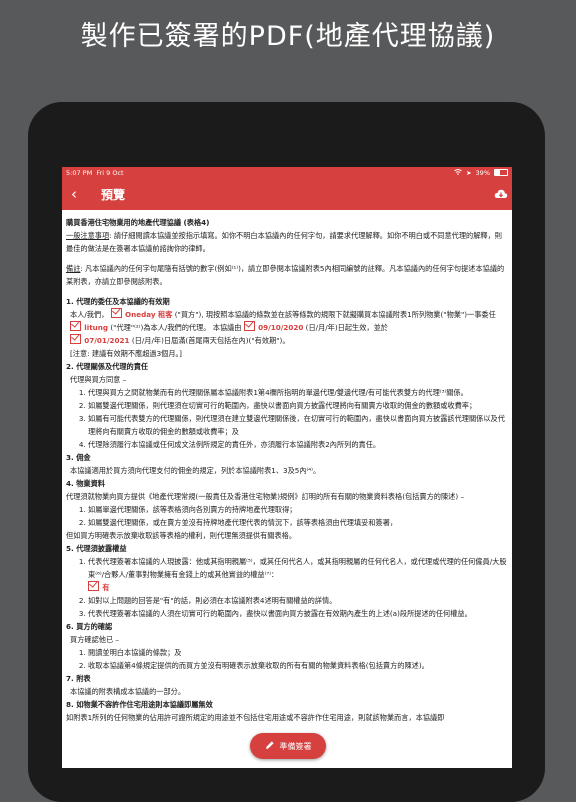 This screenshot has height=802, width=576. Describe the element at coordinates (288, 36) in the screenshot. I see `marketing-headline: 製作已簽署的PDF(地產代理協議)` at that location.